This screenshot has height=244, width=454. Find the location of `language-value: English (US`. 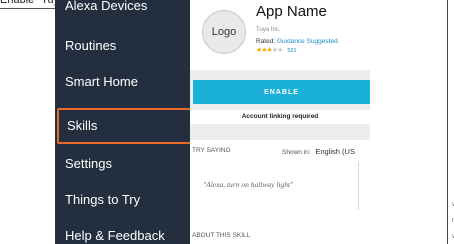

language-value: English (US is located at coordinates (335, 151).